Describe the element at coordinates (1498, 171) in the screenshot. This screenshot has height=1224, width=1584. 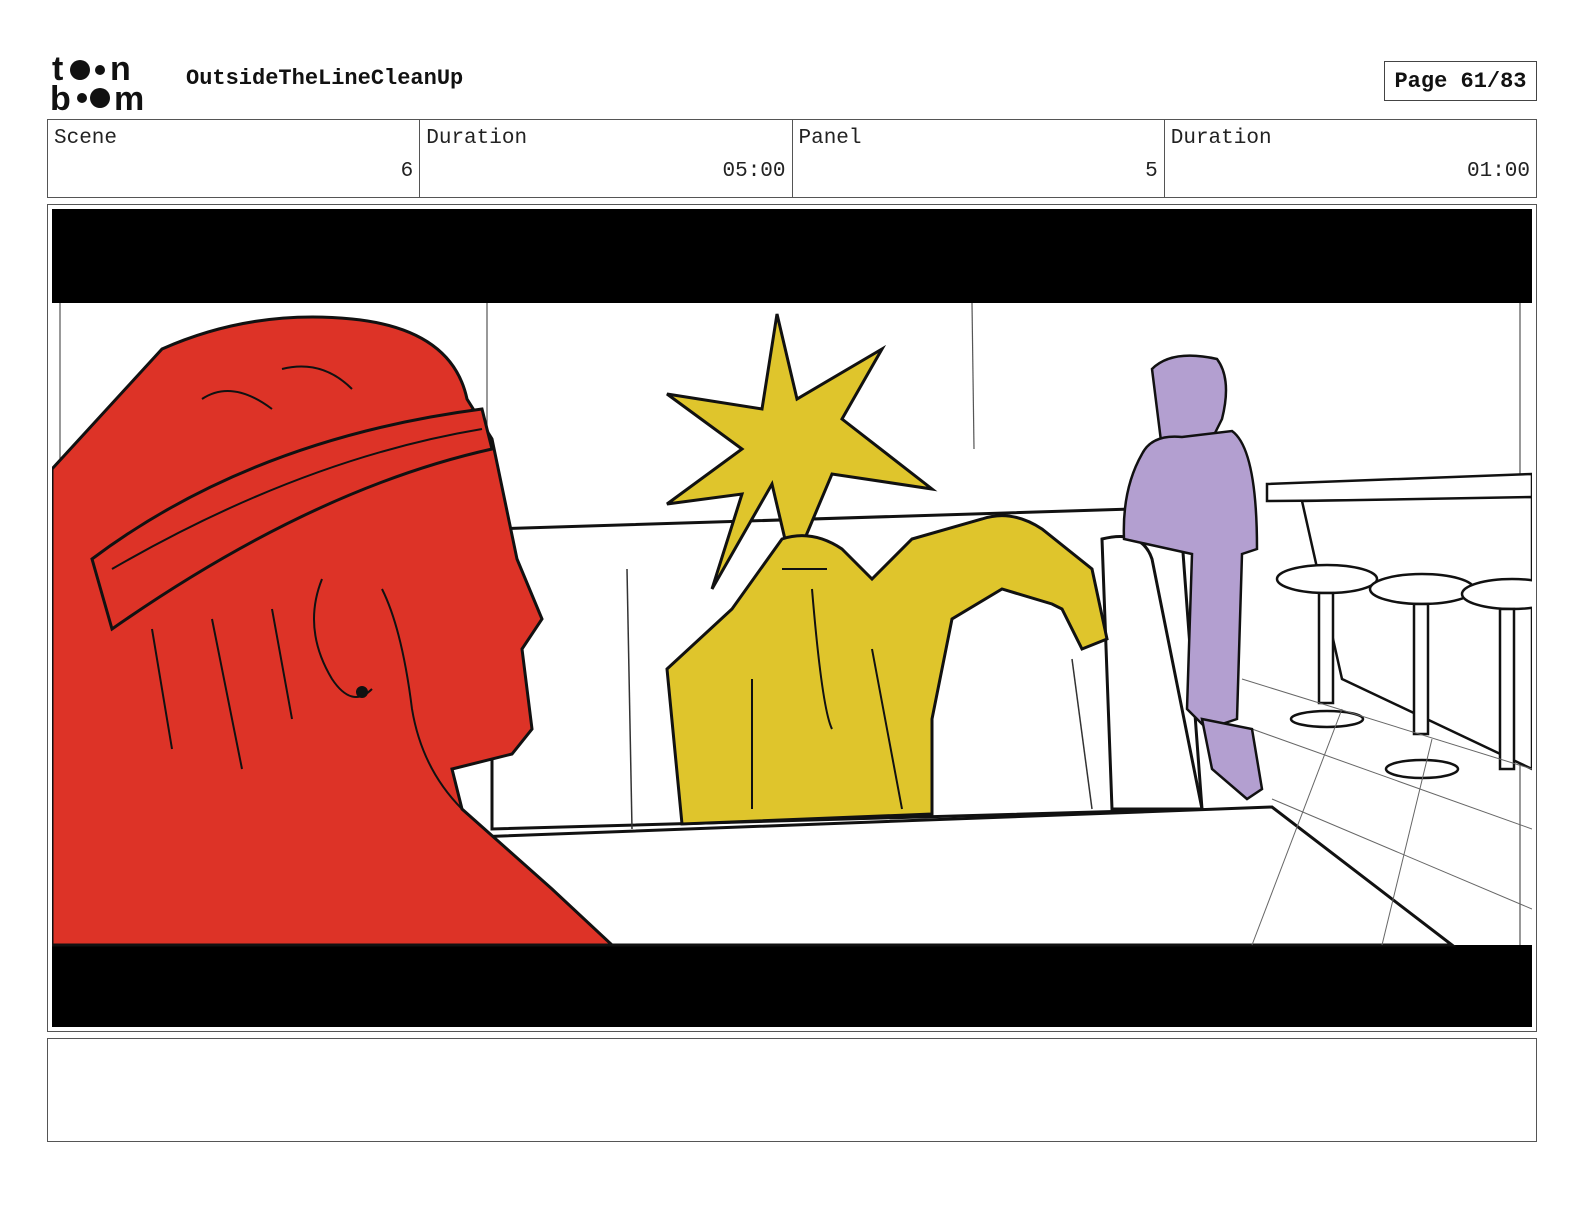
I see `panel-duration-value: 01:00` at that location.